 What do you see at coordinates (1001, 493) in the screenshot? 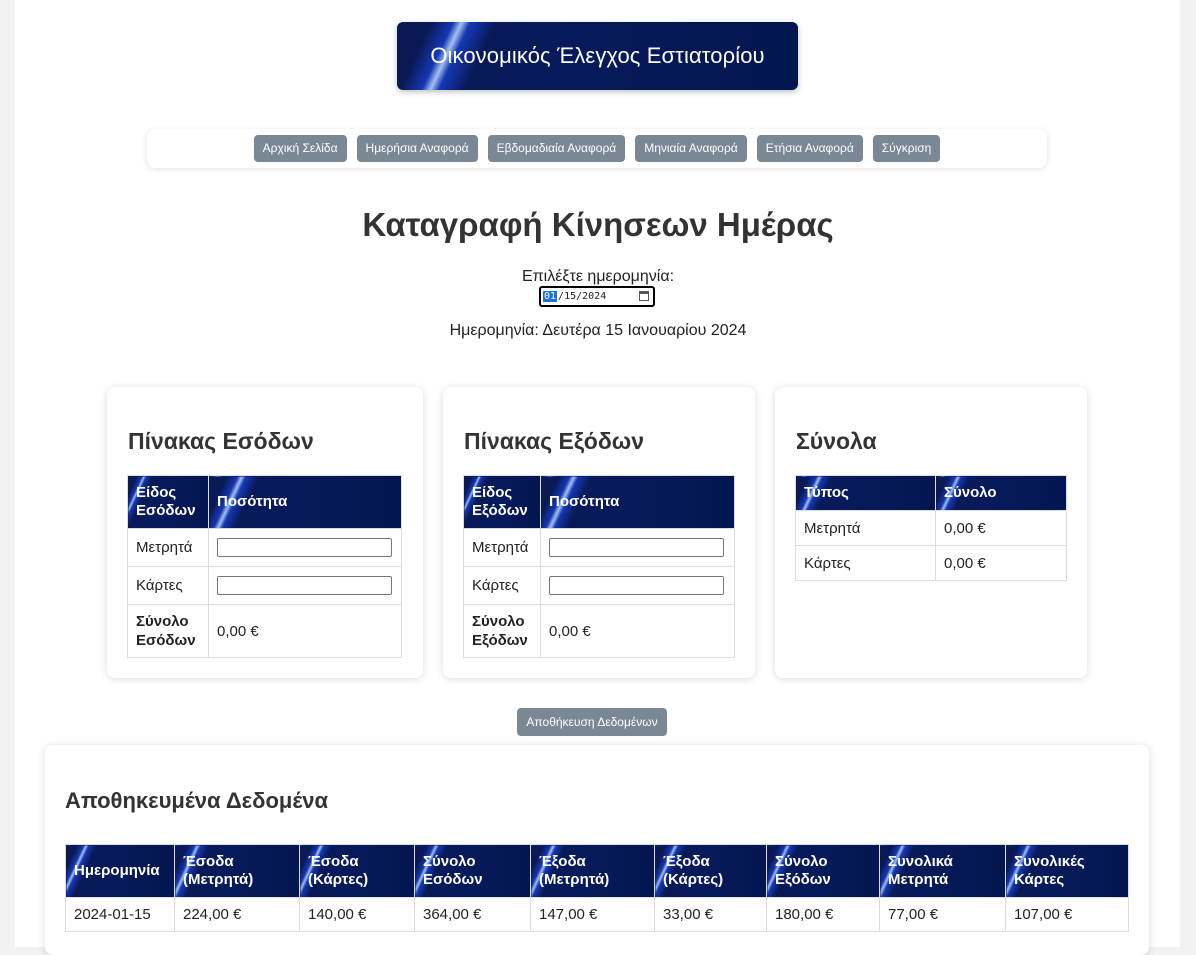
I see `totals-col-sum-header: Σύνολο` at bounding box center [1001, 493].